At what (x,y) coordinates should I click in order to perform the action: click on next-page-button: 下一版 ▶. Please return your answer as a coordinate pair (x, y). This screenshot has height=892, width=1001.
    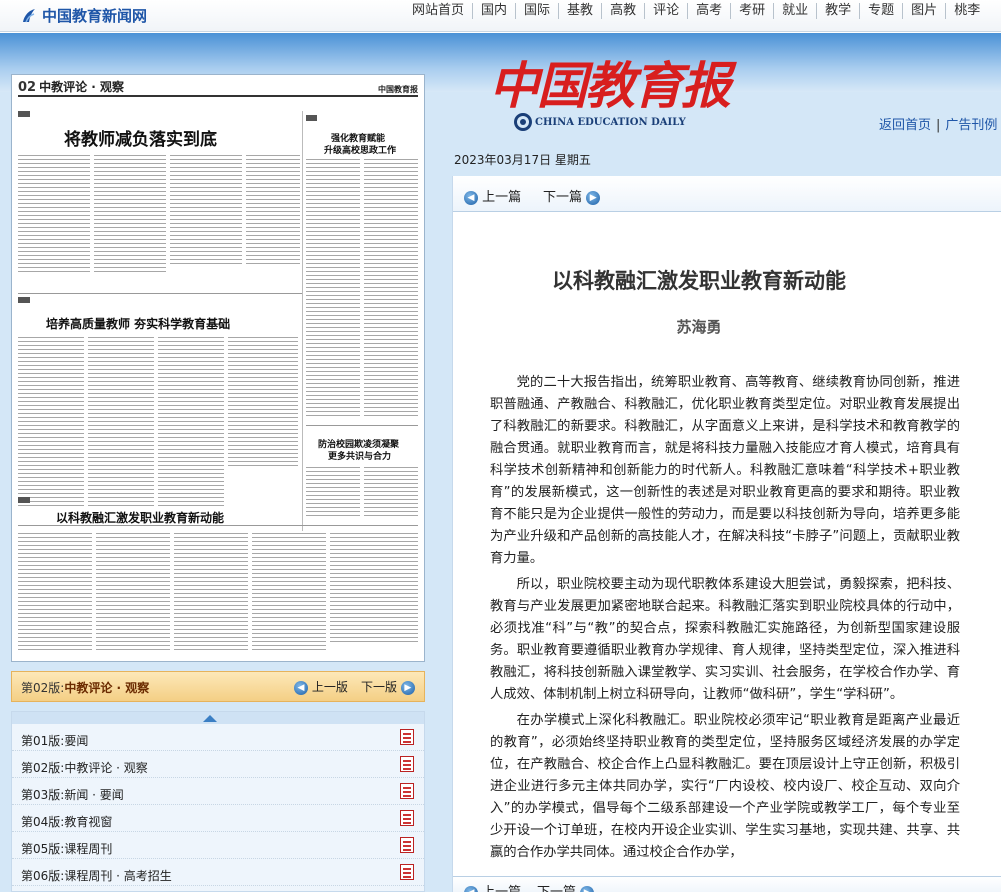
    Looking at the image, I should click on (388, 686).